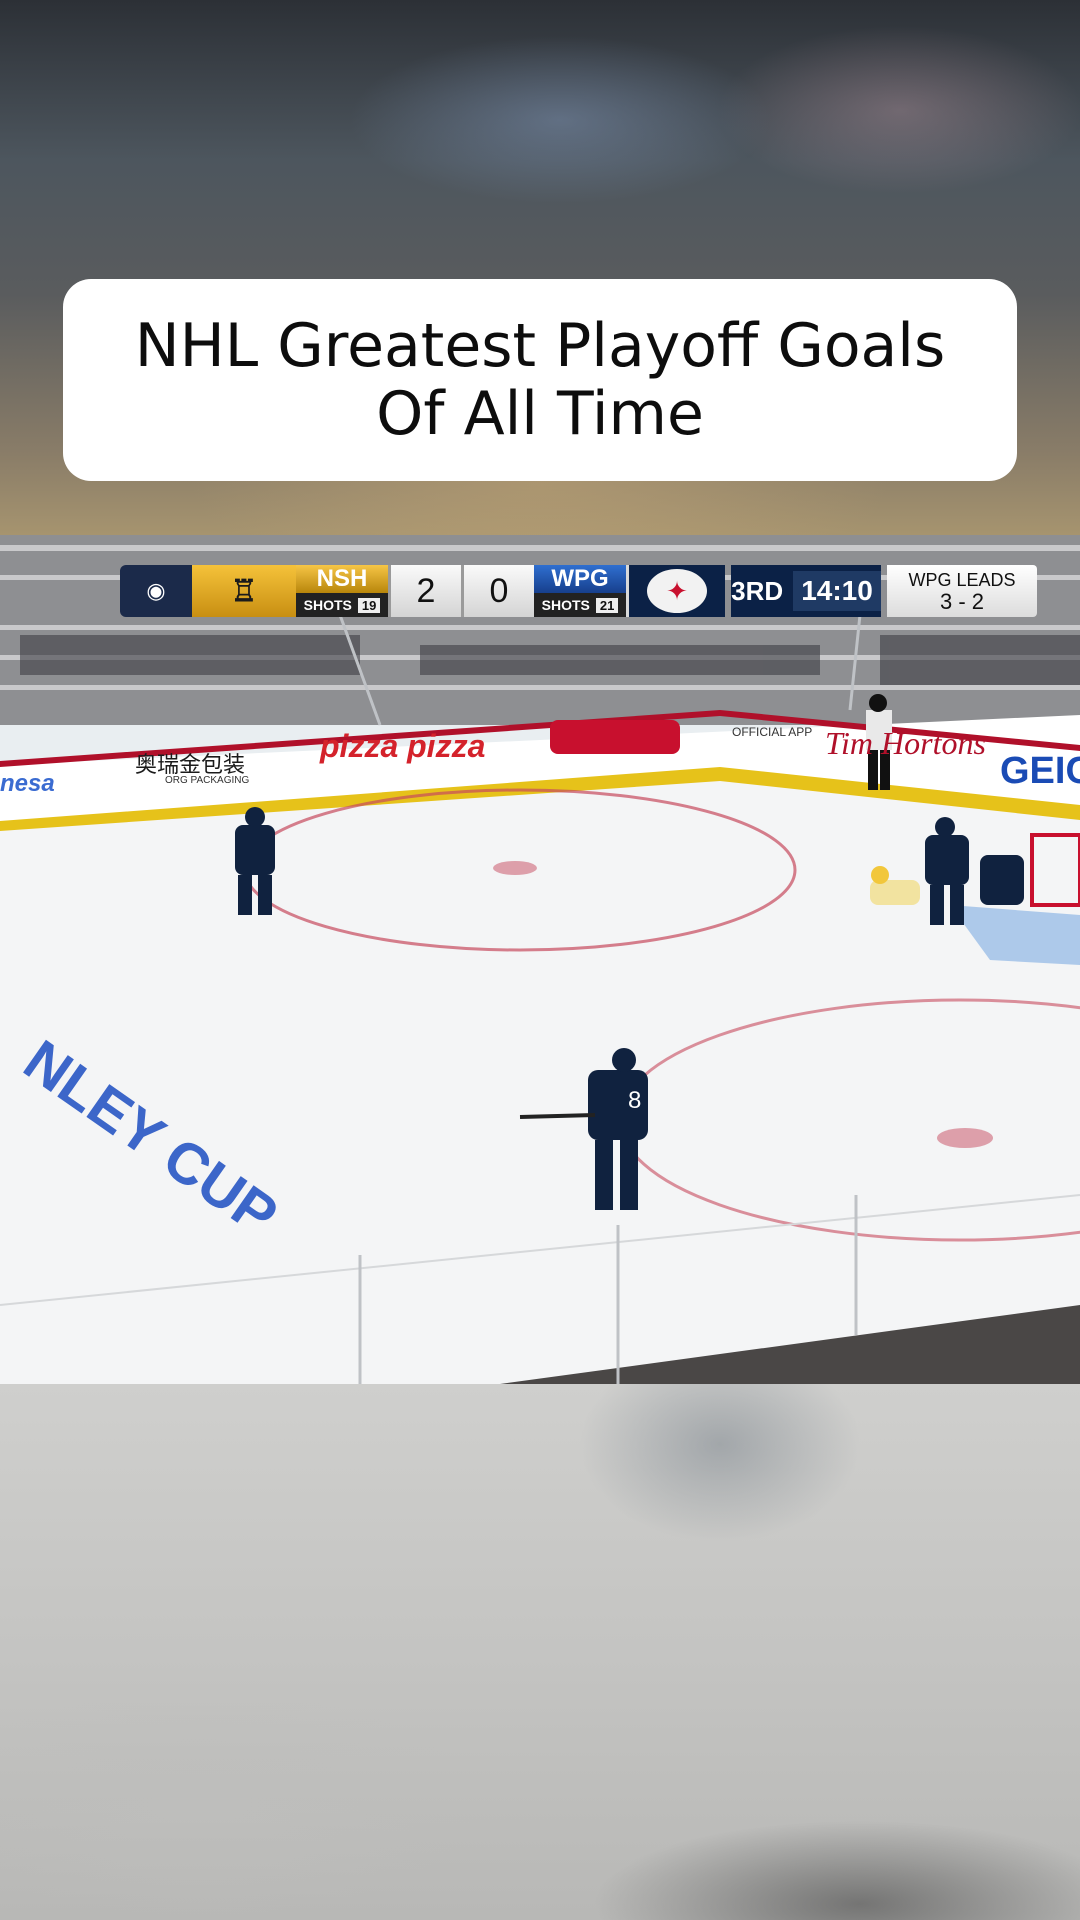 This screenshot has height=1920, width=1080. What do you see at coordinates (156, 591) in the screenshot?
I see `playoffs-logo-icon: ◉` at bounding box center [156, 591].